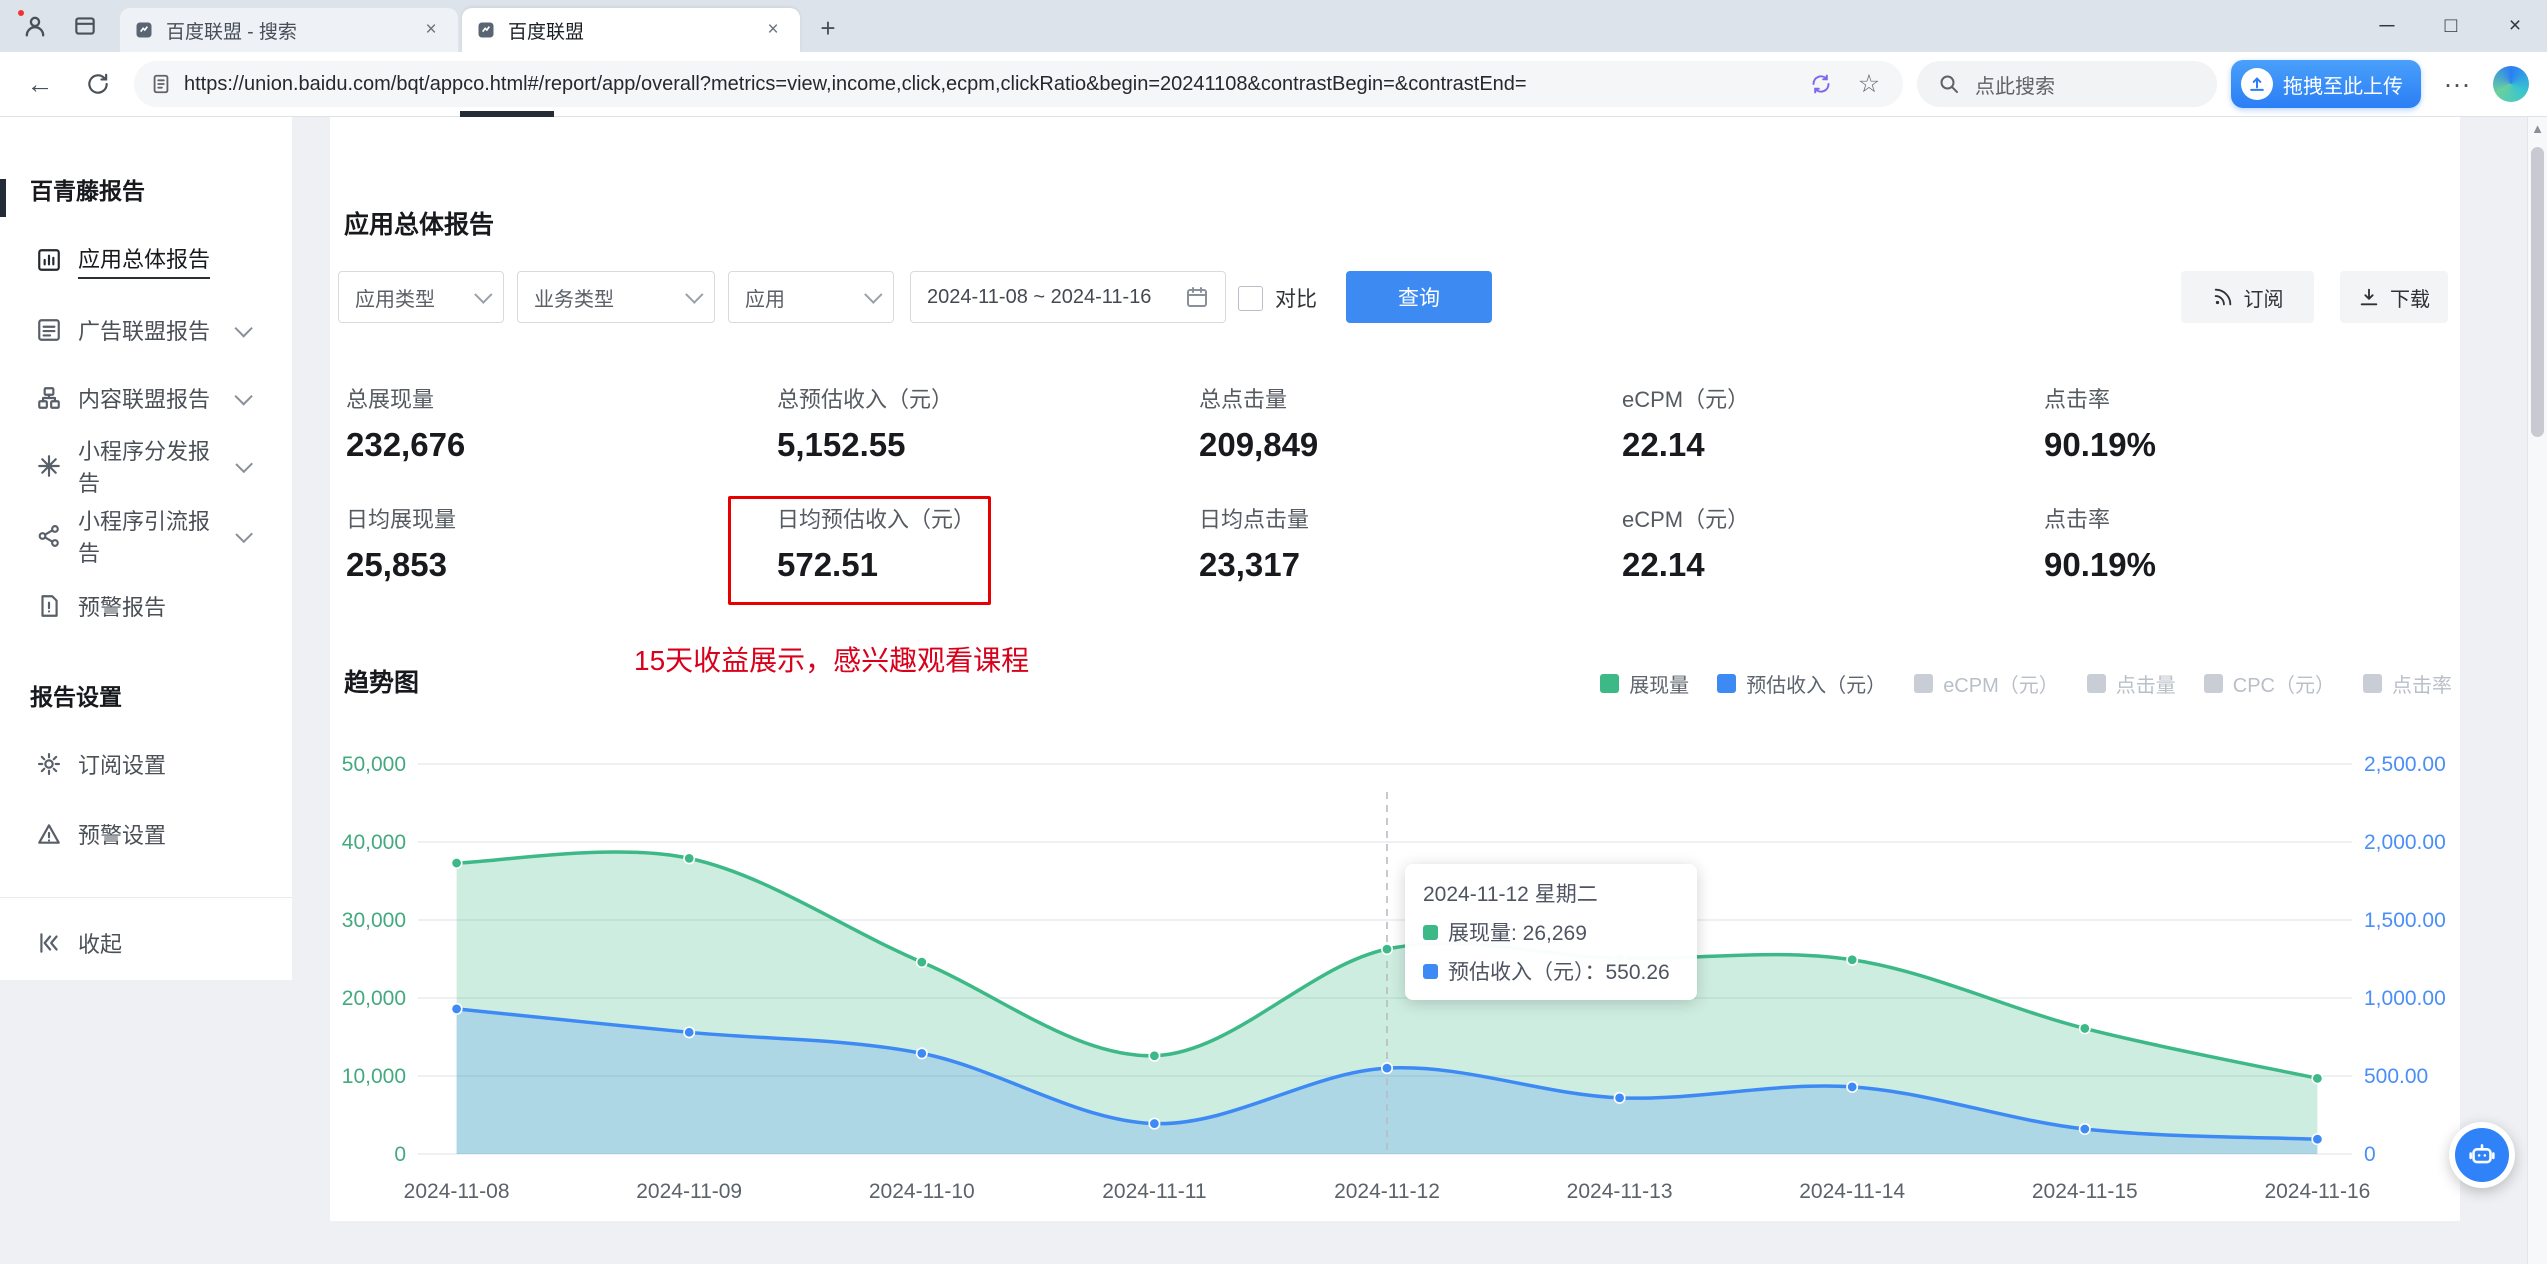  What do you see at coordinates (922, 1191) in the screenshot?
I see `svg-text: 2024-11-10` at bounding box center [922, 1191].